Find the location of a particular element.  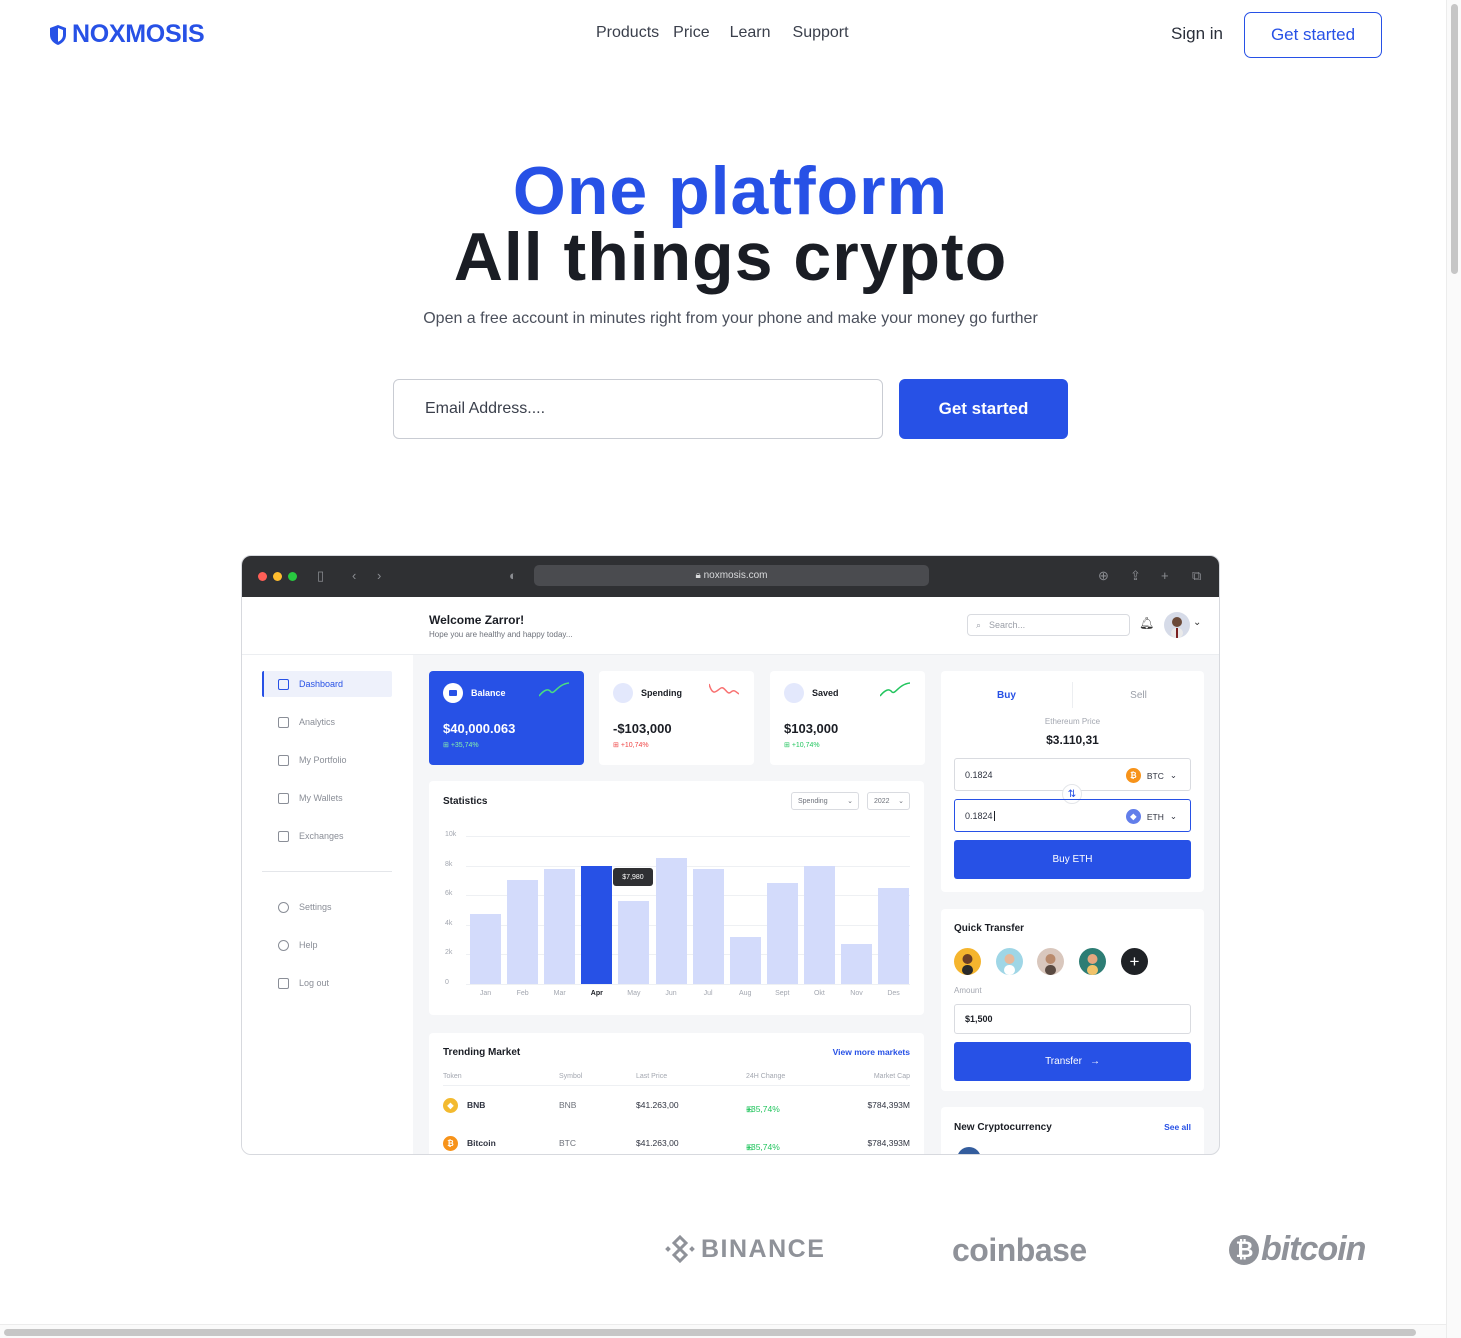

balance-card: Balance $40,000.063 ⊞ +35,74% is located at coordinates (506, 718).